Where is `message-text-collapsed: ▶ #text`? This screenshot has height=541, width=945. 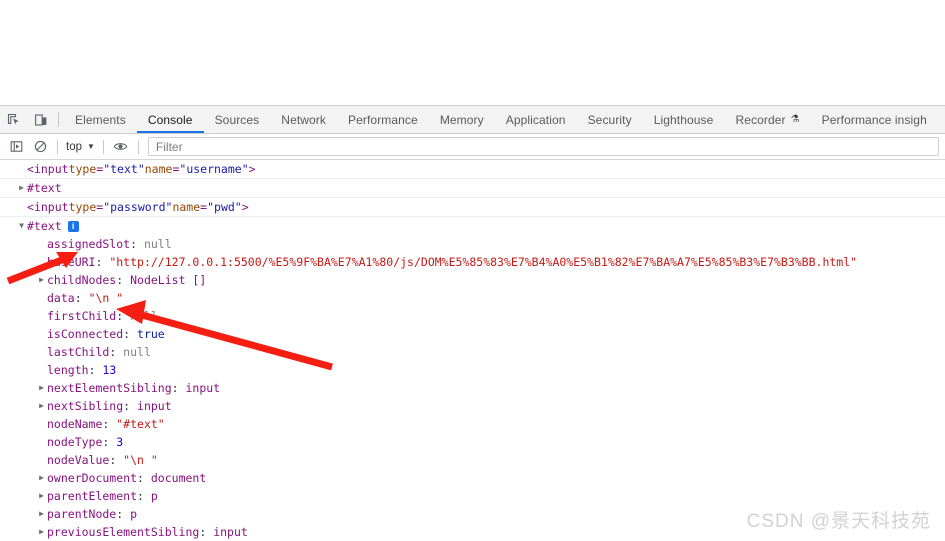 message-text-collapsed: ▶ #text is located at coordinates (472, 188).